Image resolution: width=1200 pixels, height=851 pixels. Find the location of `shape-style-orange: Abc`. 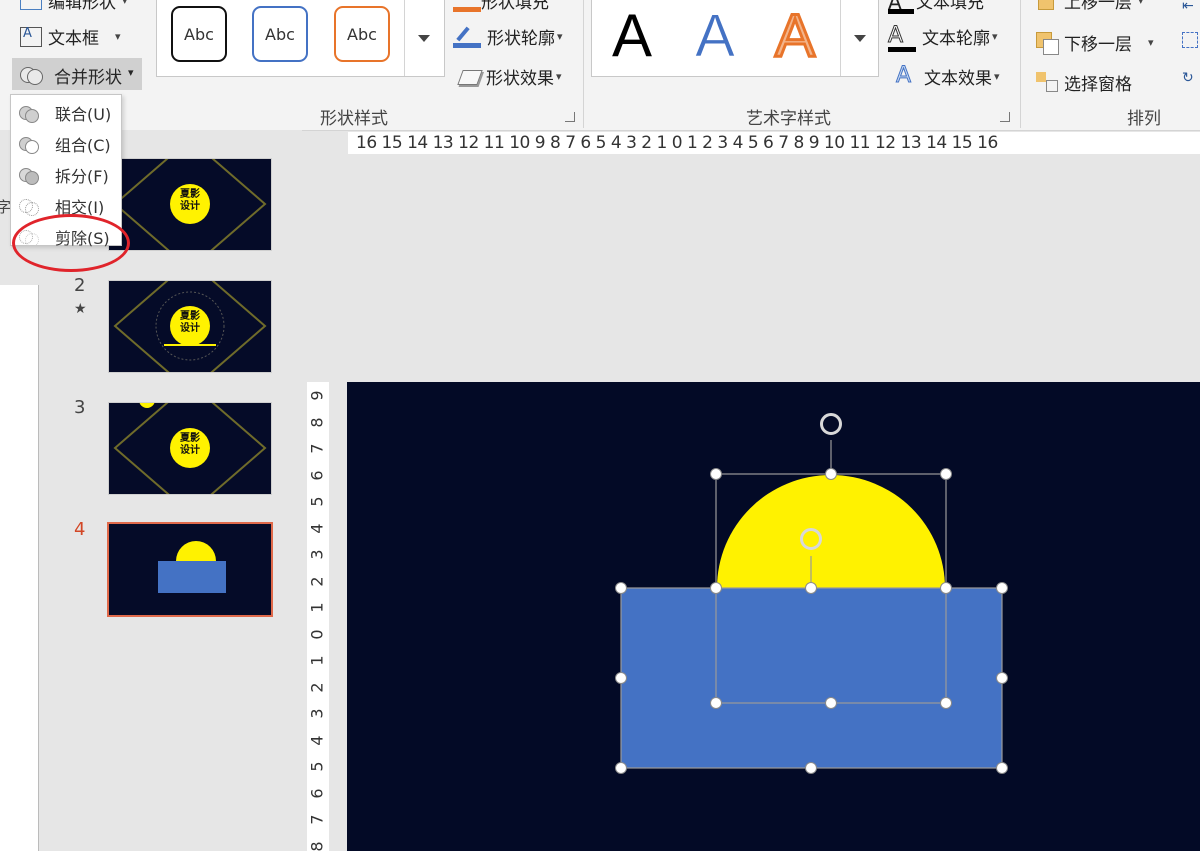

shape-style-orange: Abc is located at coordinates (362, 34).